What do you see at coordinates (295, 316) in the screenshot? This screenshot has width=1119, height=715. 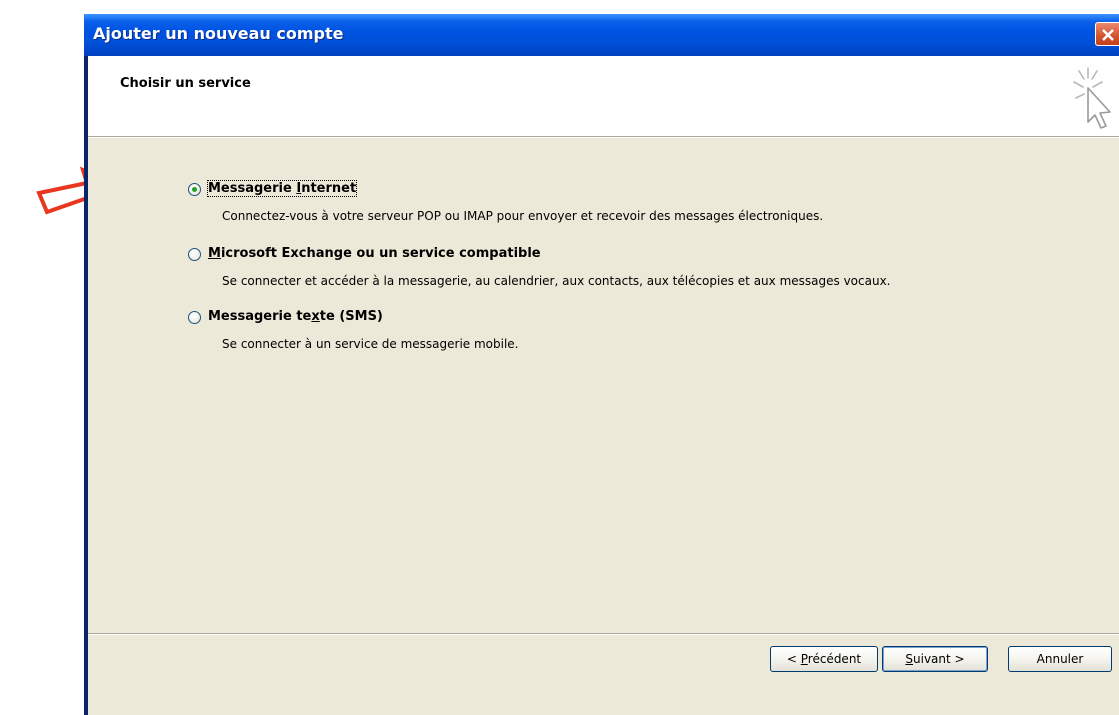 I see `option-label: Messagerie texte (SMS)` at bounding box center [295, 316].